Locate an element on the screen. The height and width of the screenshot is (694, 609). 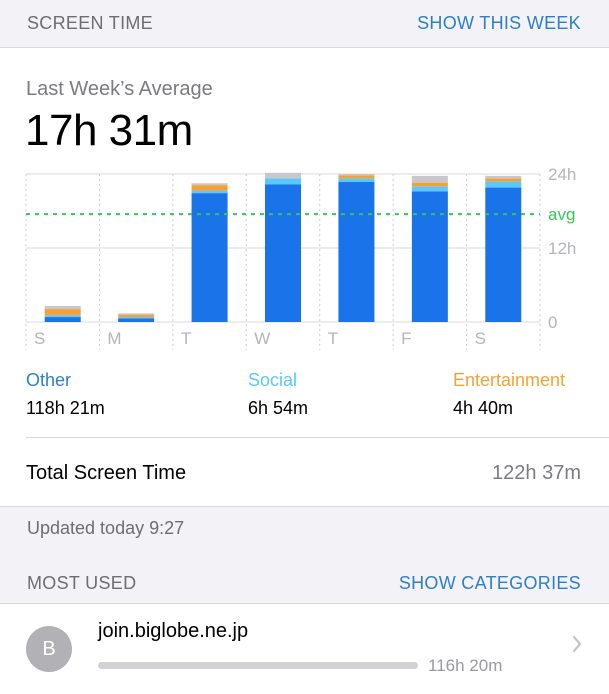
most-used-title: MOST USED is located at coordinates (82, 583).